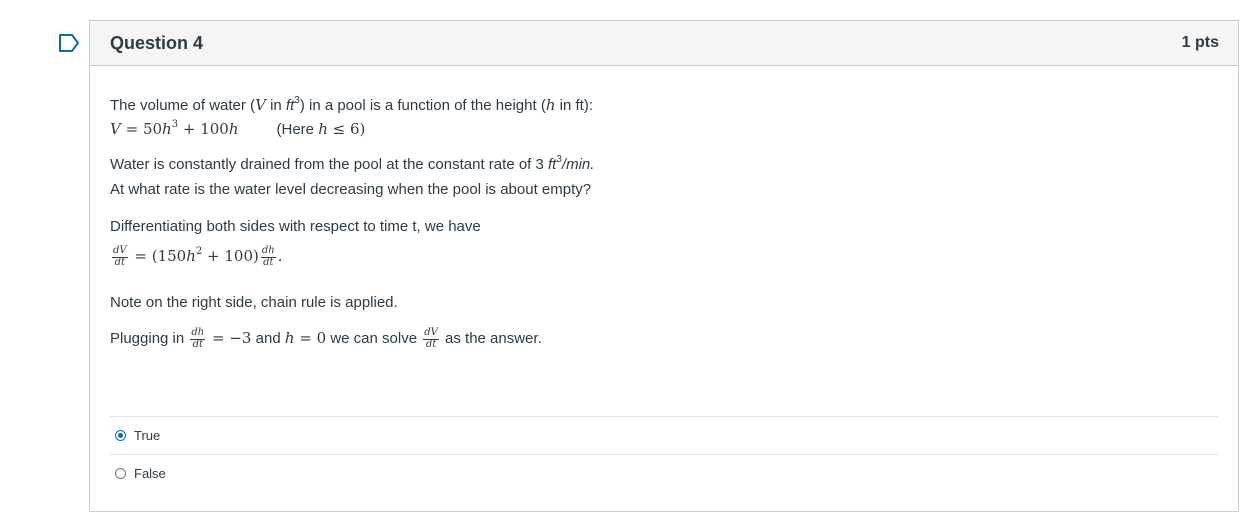 The width and height of the screenshot is (1258, 527). What do you see at coordinates (69, 43) in the screenshot?
I see `flag-question-icon` at bounding box center [69, 43].